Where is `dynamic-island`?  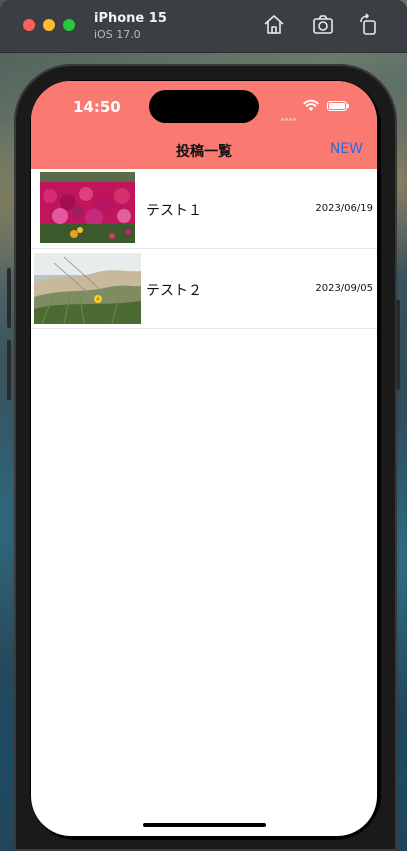
dynamic-island is located at coordinates (204, 106).